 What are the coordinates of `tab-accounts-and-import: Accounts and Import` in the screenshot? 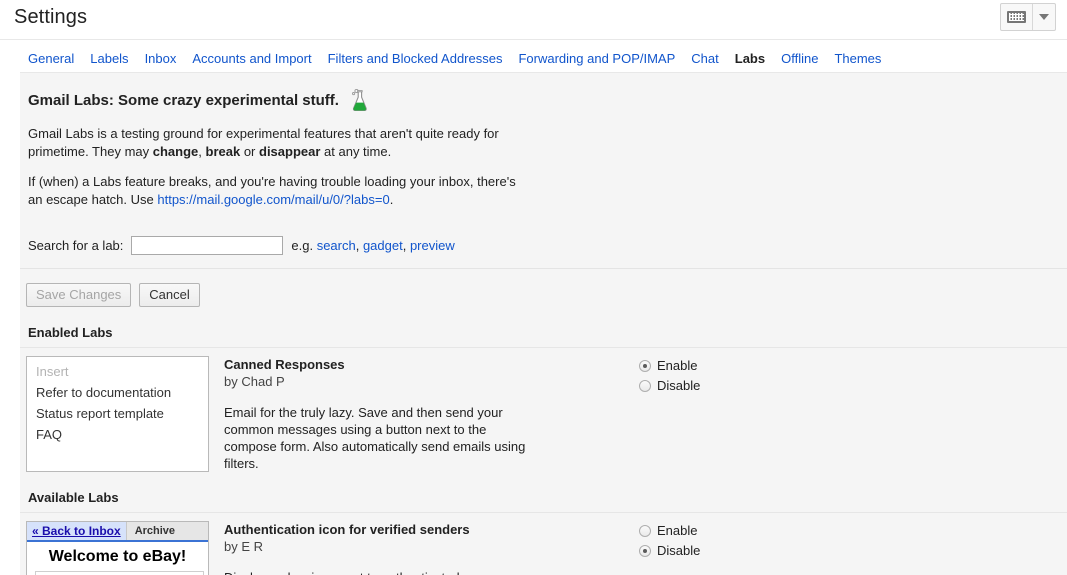 It's located at (251, 59).